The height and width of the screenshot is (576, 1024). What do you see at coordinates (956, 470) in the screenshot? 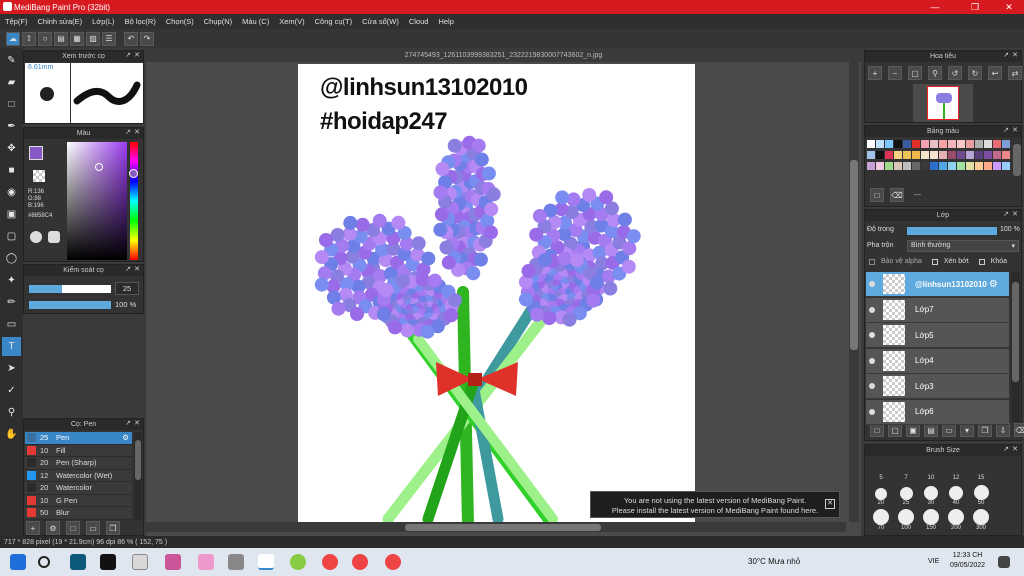
I see `brush-size-preset: 12` at bounding box center [956, 470].